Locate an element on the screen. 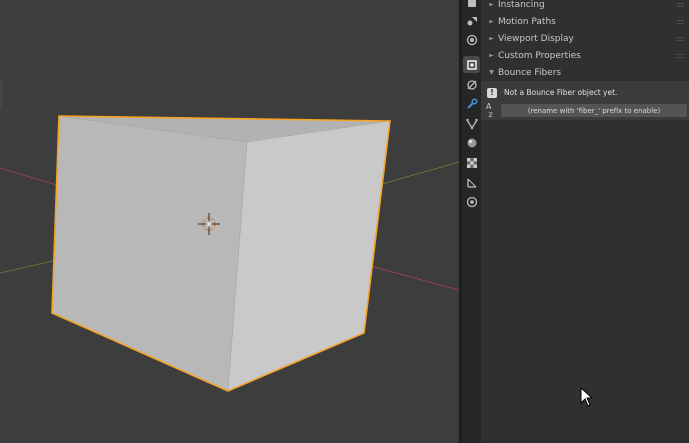 This screenshot has width=689, height=443. constraint-icon is located at coordinates (471, 183).